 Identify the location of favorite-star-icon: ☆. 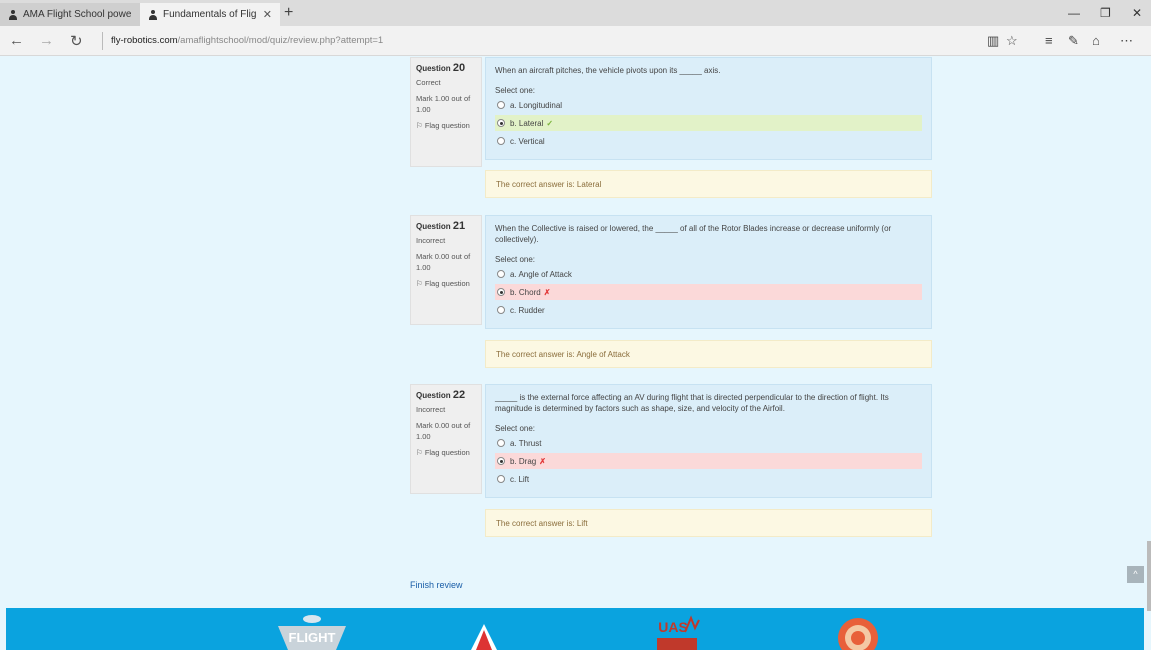
(1012, 41).